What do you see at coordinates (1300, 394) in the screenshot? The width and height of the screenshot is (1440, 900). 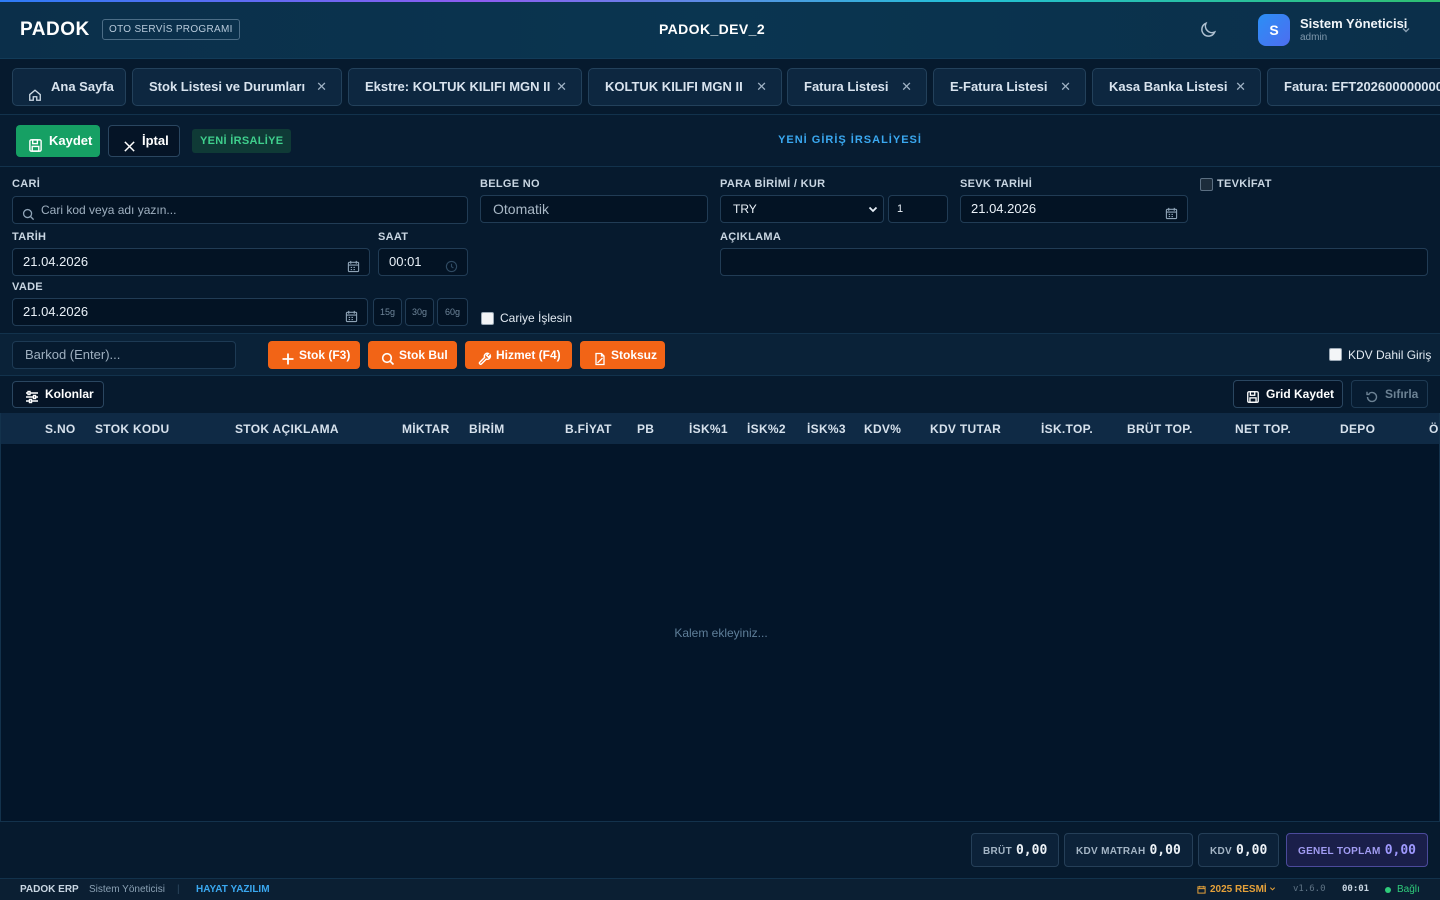 I see `grid-save-label: Grid Kaydet` at bounding box center [1300, 394].